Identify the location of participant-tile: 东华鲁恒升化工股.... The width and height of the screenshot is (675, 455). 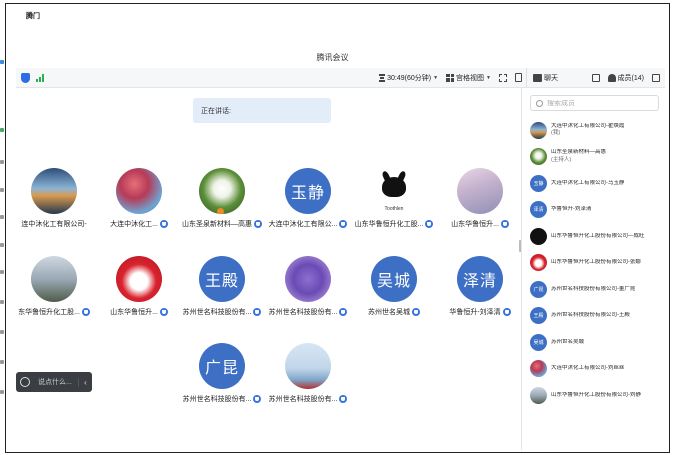
(54, 286).